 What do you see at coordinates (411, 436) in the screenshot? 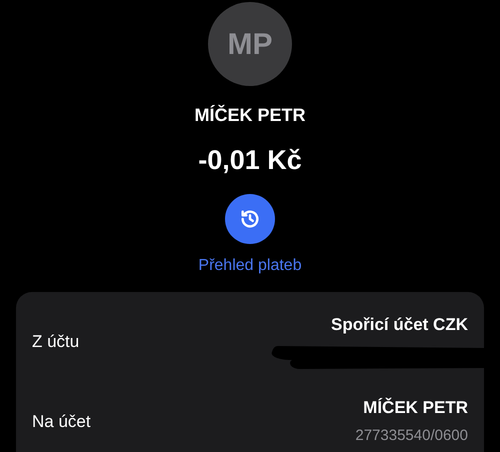
I see `account-number: 277335540/0600` at bounding box center [411, 436].